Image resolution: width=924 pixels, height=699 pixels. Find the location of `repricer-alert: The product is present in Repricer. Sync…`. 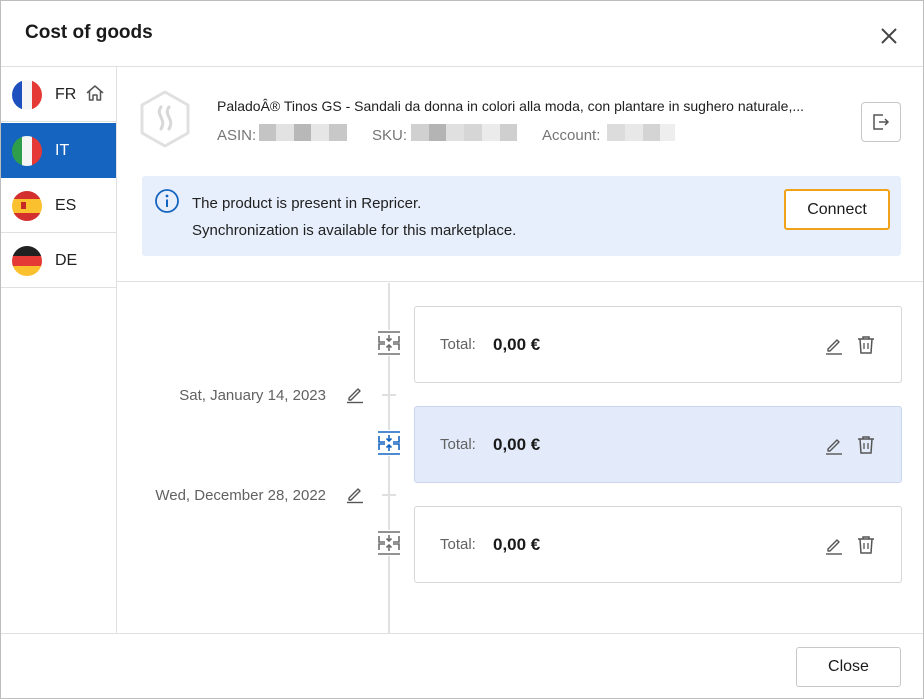

repricer-alert: The product is present in Repricer. Sync… is located at coordinates (521, 216).